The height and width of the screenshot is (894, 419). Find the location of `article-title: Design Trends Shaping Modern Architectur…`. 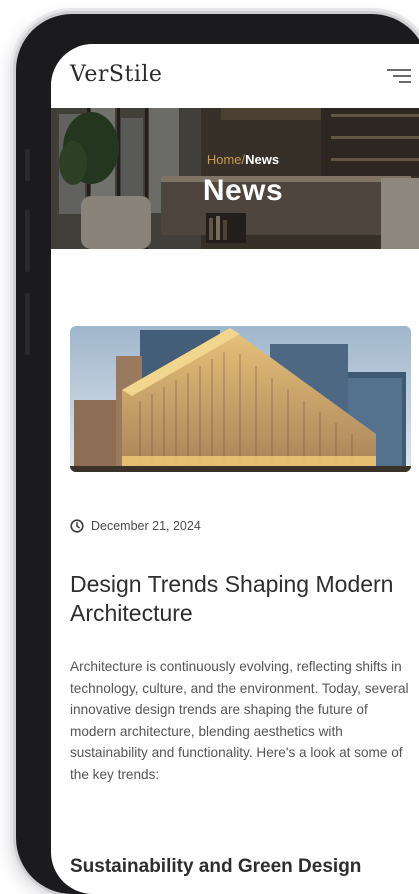

article-title: Design Trends Shaping Modern Architectur… is located at coordinates (235, 599).